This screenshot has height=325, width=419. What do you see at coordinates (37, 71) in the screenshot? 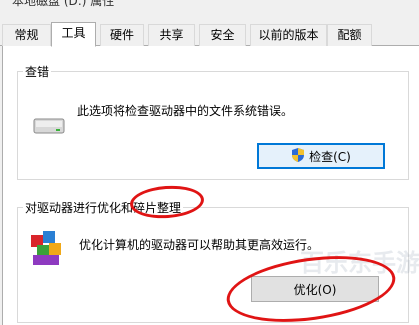
I see `error-check-title: 查错` at bounding box center [37, 71].